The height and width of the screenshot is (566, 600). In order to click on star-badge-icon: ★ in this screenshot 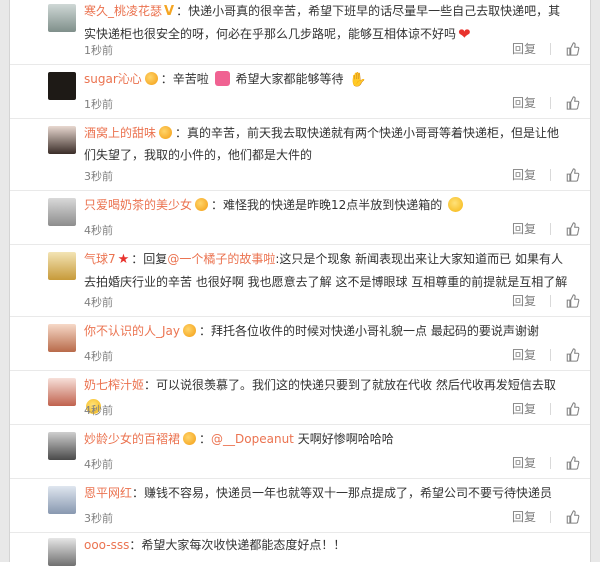, I will do `click(123, 259)`.